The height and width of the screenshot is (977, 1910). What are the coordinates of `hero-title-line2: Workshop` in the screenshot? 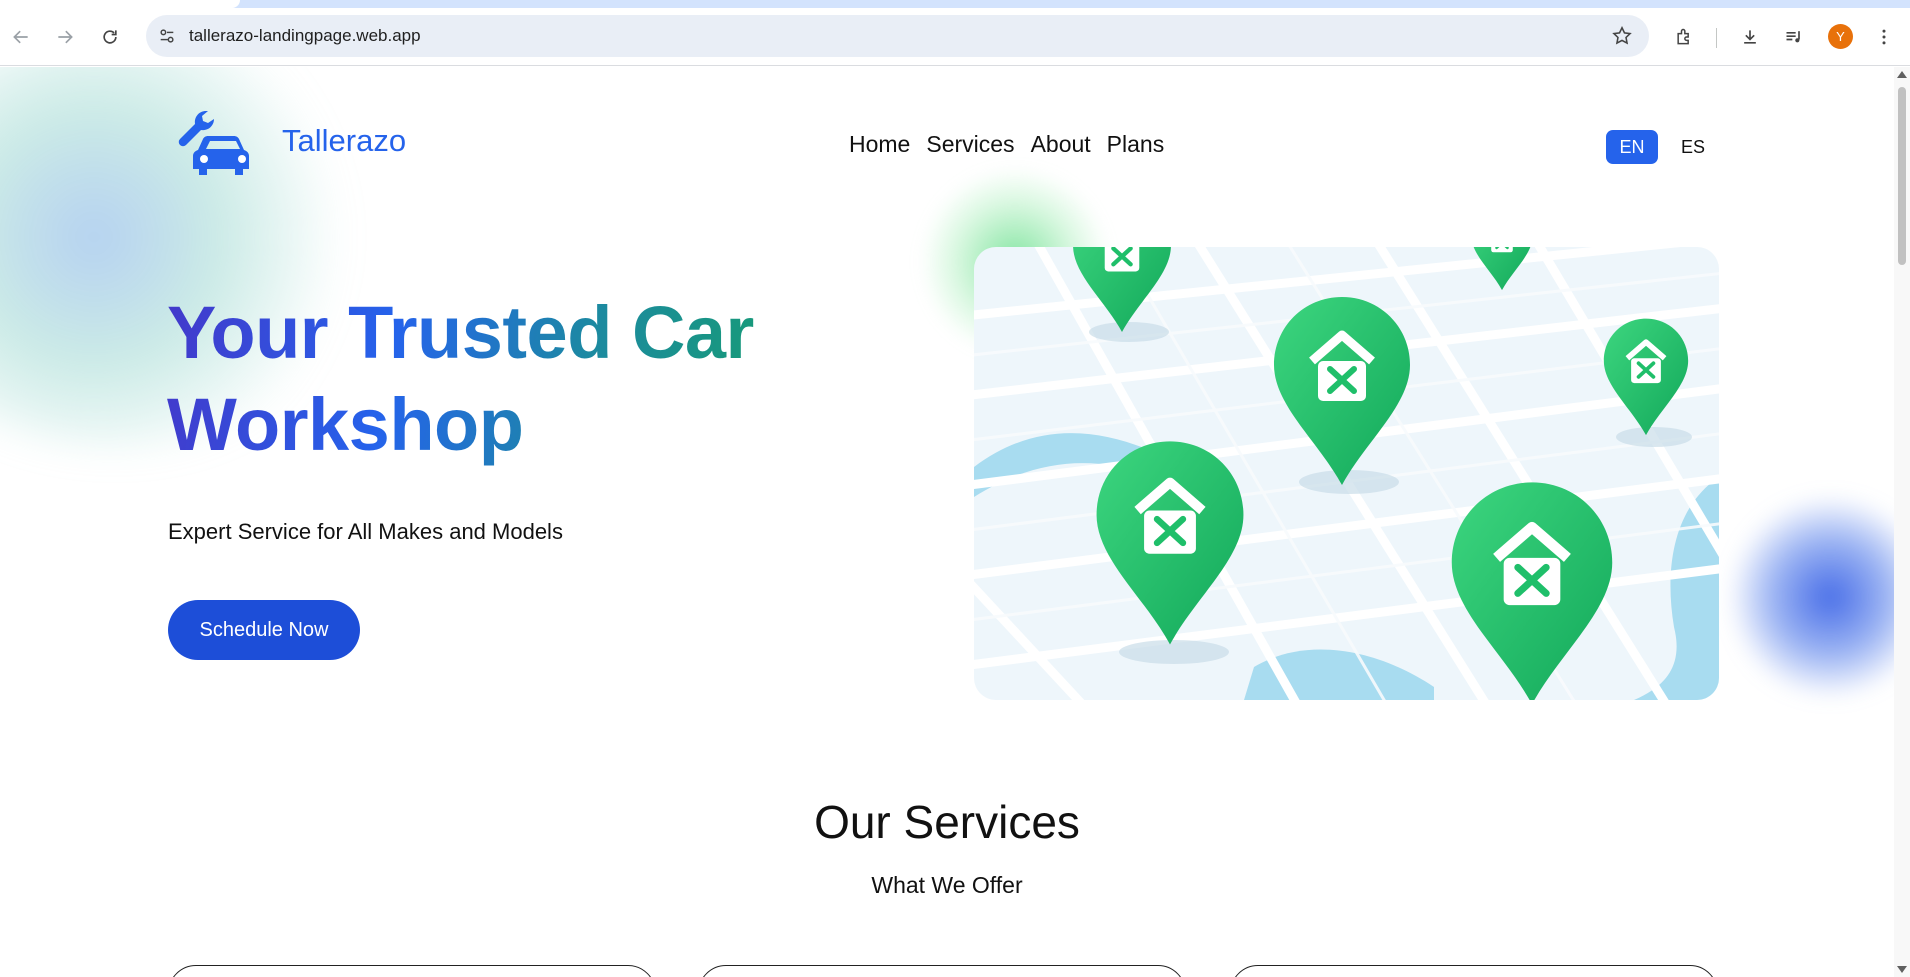 It's located at (345, 424).